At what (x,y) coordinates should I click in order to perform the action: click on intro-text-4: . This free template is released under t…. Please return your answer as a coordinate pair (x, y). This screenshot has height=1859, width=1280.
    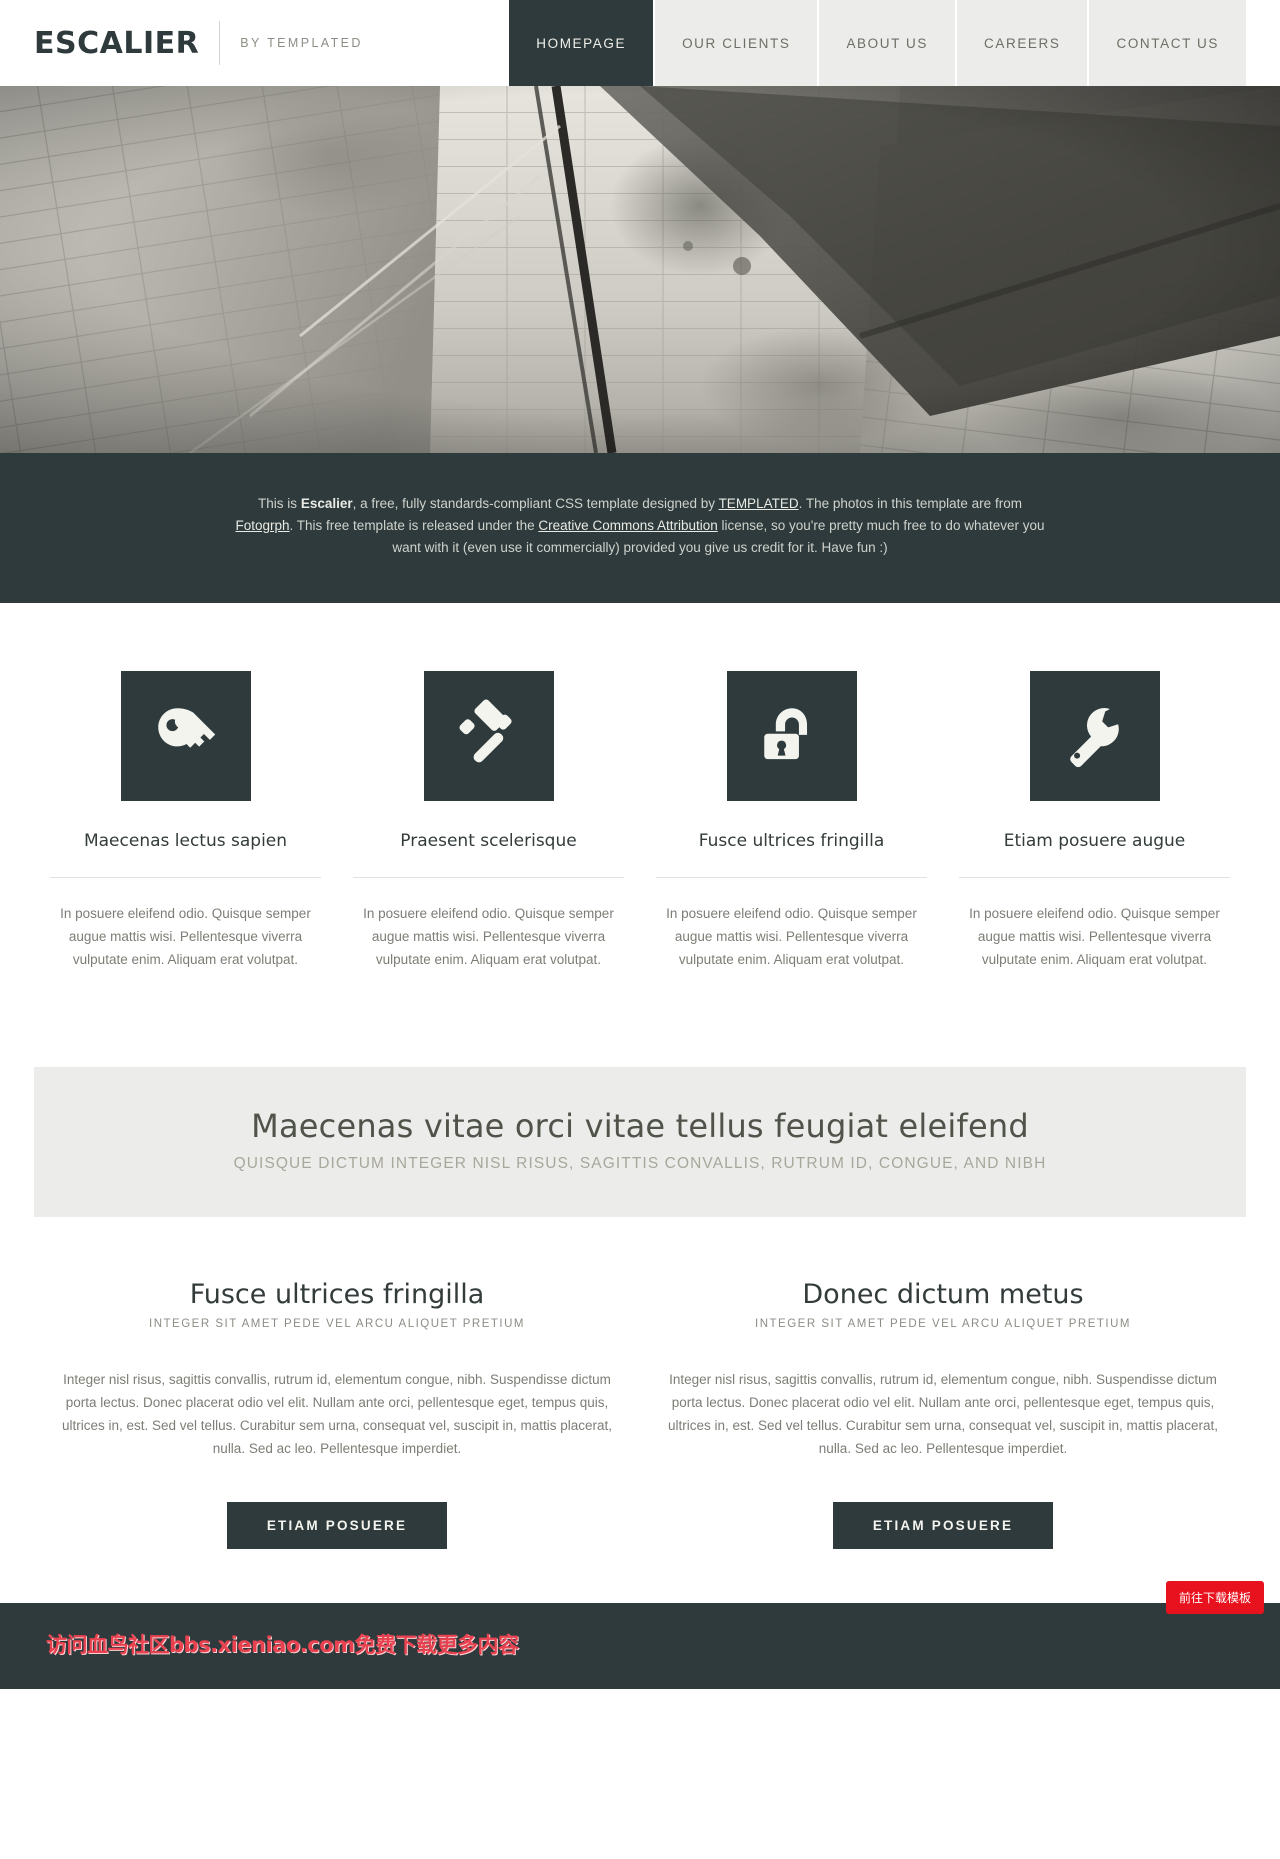
    Looking at the image, I should click on (414, 525).